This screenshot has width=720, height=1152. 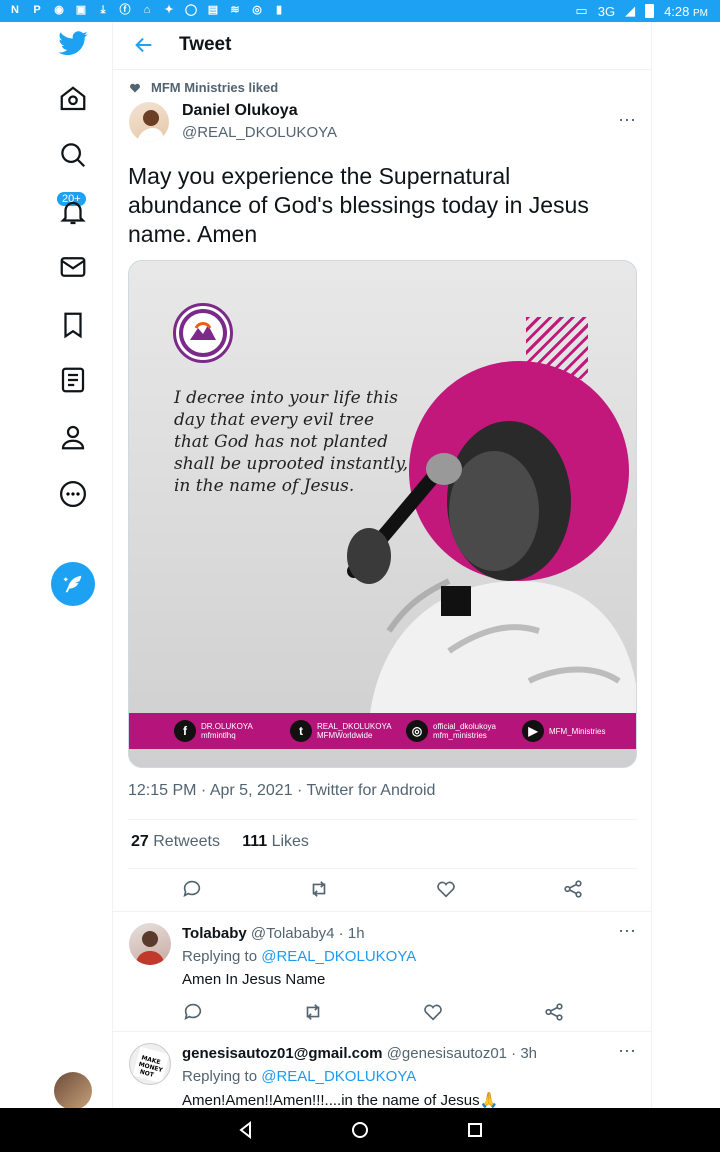 I want to click on reply-avatar: MAKE MONEY NOT, so click(x=150, y=1064).